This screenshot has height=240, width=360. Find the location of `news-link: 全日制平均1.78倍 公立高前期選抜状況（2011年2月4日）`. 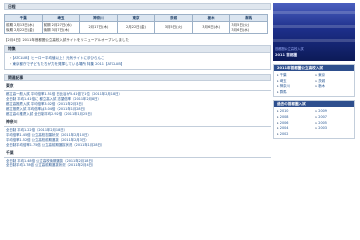

news-link: 全日制平均1.78倍 公立高前期選抜状況（2011年2月4日） is located at coordinates (138, 165).